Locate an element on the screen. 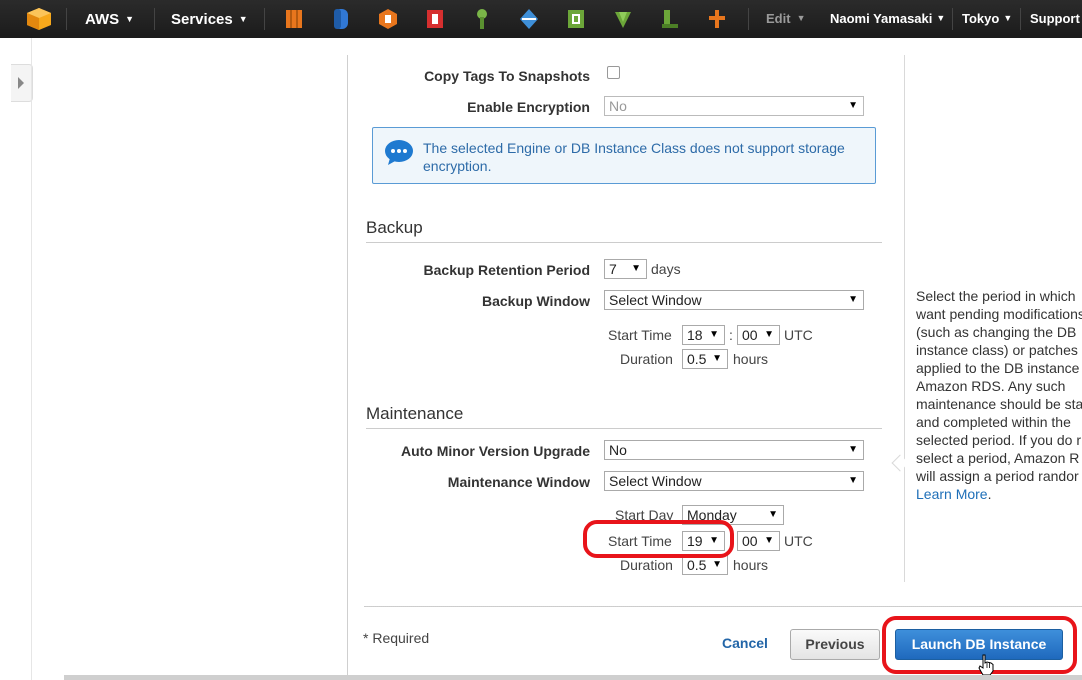 The height and width of the screenshot is (680, 1082). backup-start-hour-value: 18 is located at coordinates (695, 335).